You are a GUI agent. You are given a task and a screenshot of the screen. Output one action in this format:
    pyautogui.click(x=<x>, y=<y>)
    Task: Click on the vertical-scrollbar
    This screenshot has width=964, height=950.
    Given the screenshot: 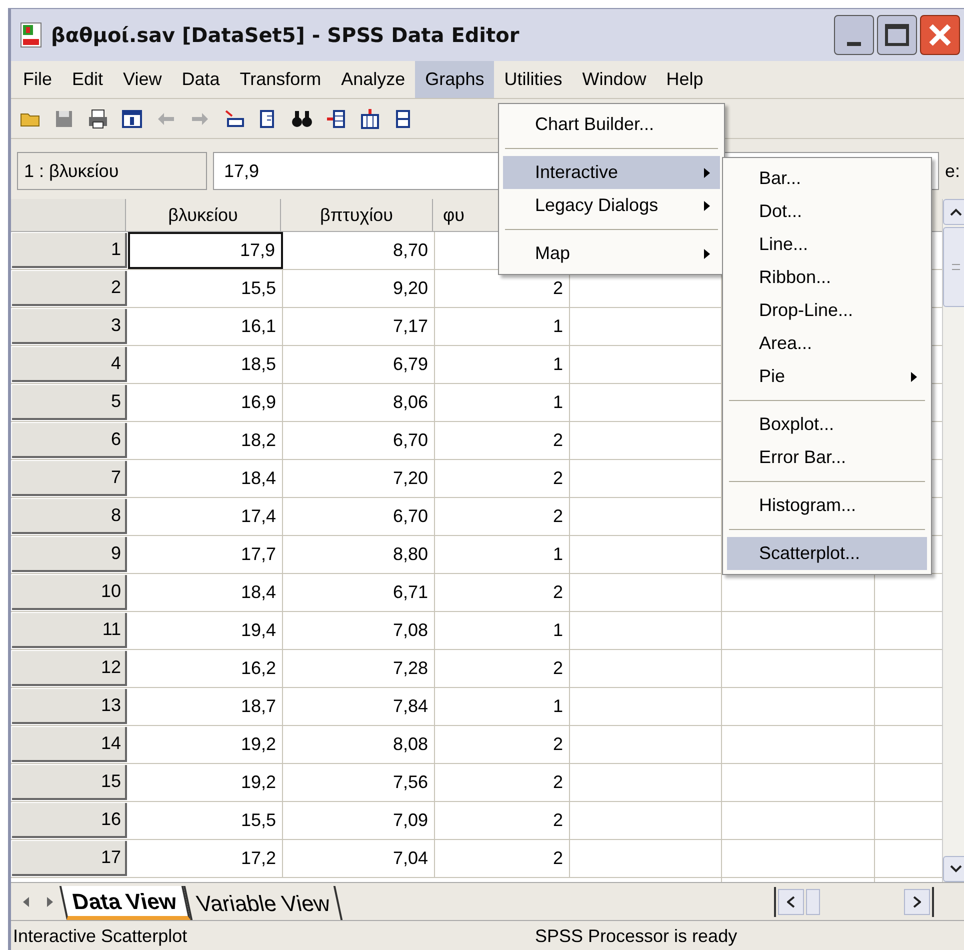 What is the action you would take?
    pyautogui.click(x=953, y=540)
    